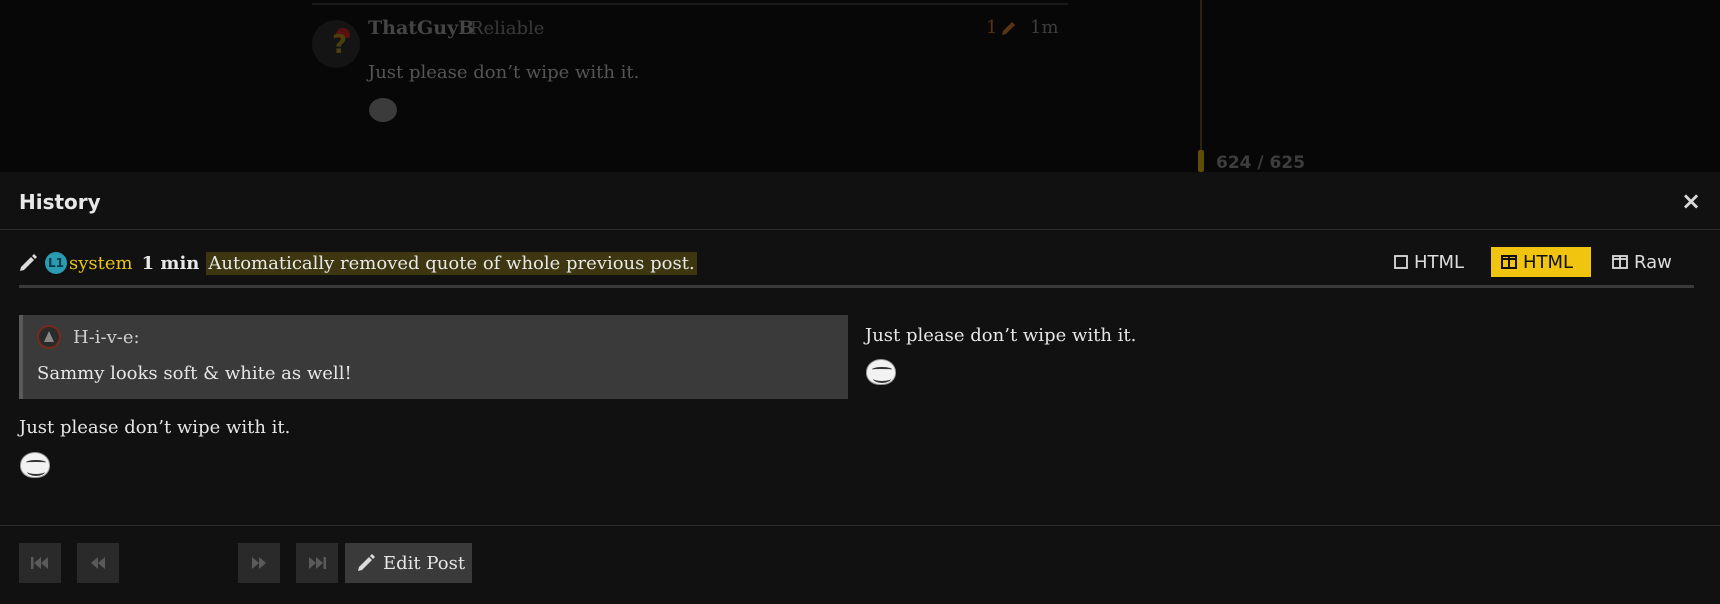 This screenshot has height=604, width=1720. What do you see at coordinates (991, 27) in the screenshot?
I see `edit-count: 1` at bounding box center [991, 27].